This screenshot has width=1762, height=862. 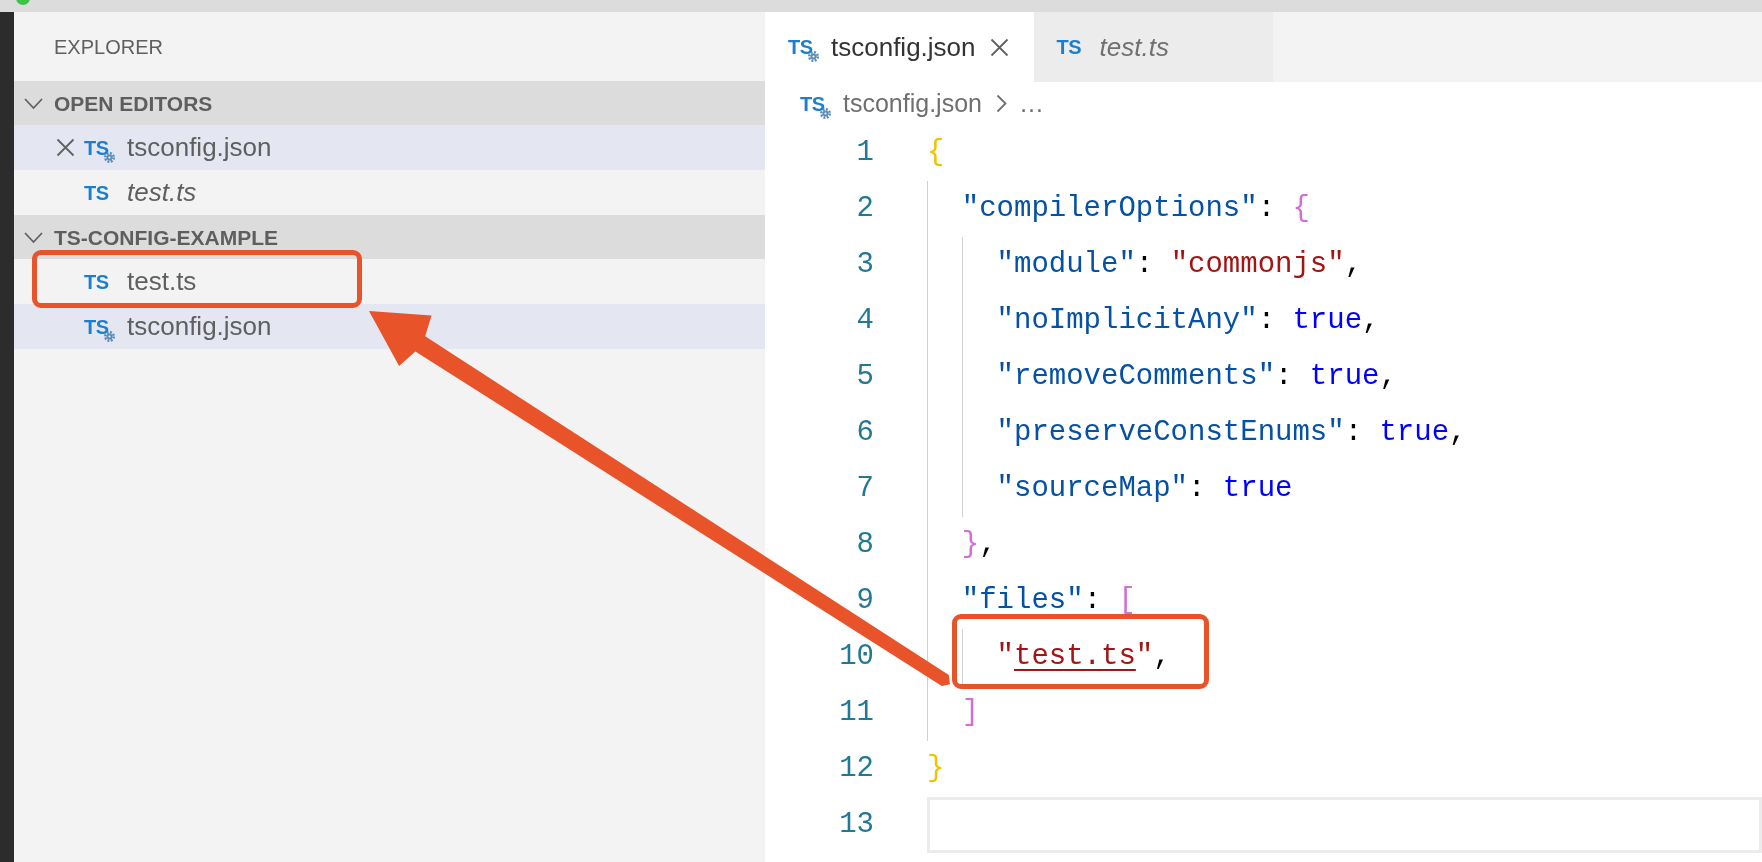 What do you see at coordinates (108, 47) in the screenshot?
I see `explorer-title: EXPLORER` at bounding box center [108, 47].